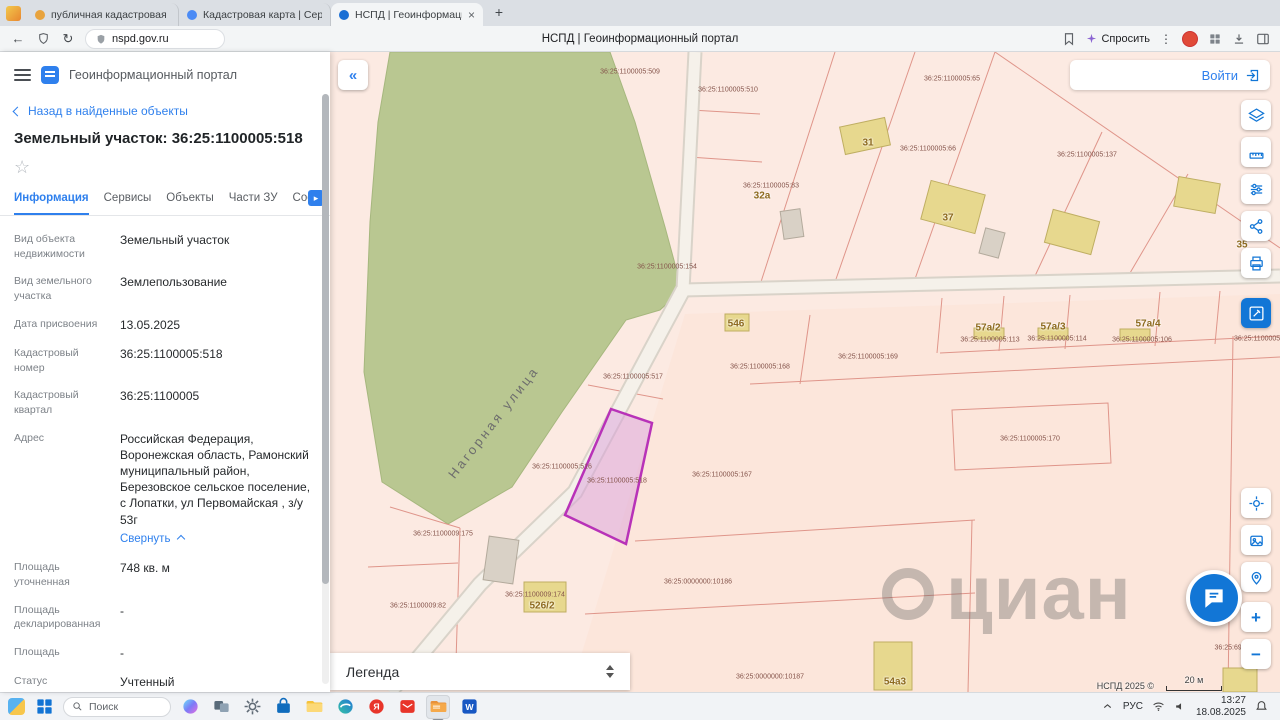 Image resolution: width=1280 pixels, height=720 pixels. What do you see at coordinates (175, 240) in the screenshot?
I see `field-value: Земельный участок` at bounding box center [175, 240].